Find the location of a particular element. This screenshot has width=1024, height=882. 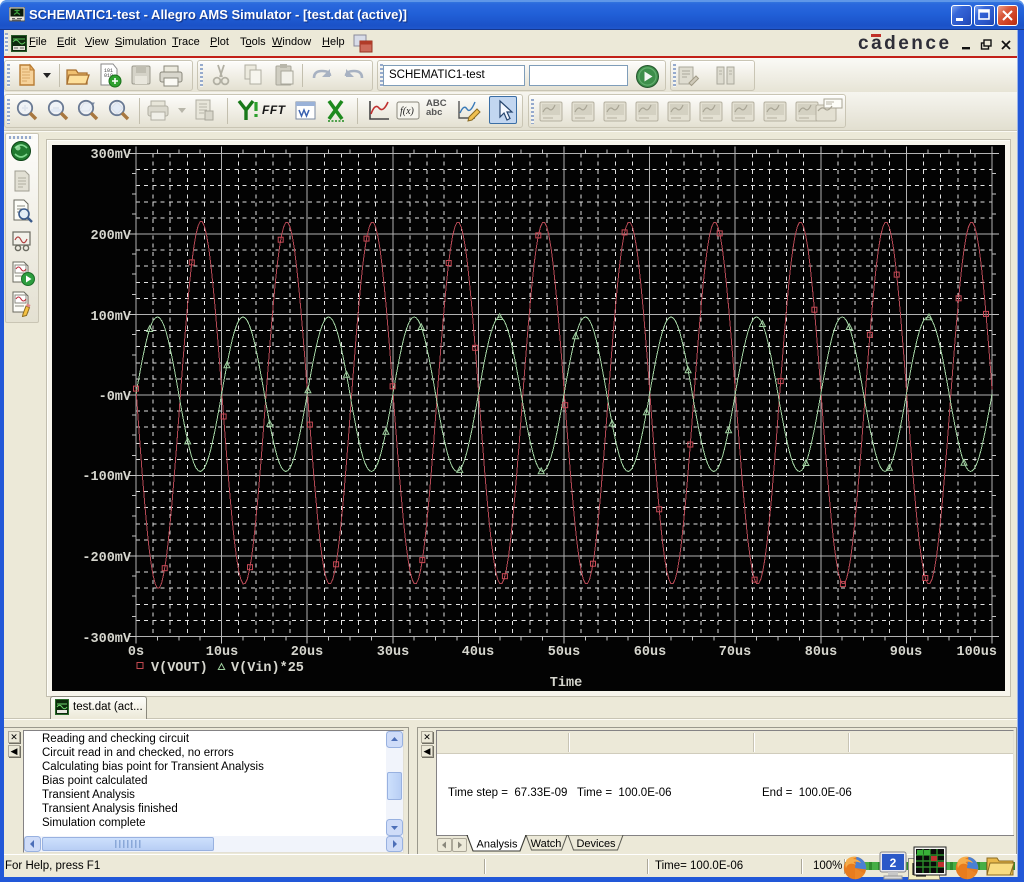

svg-text: -0mV is located at coordinates (115, 397).